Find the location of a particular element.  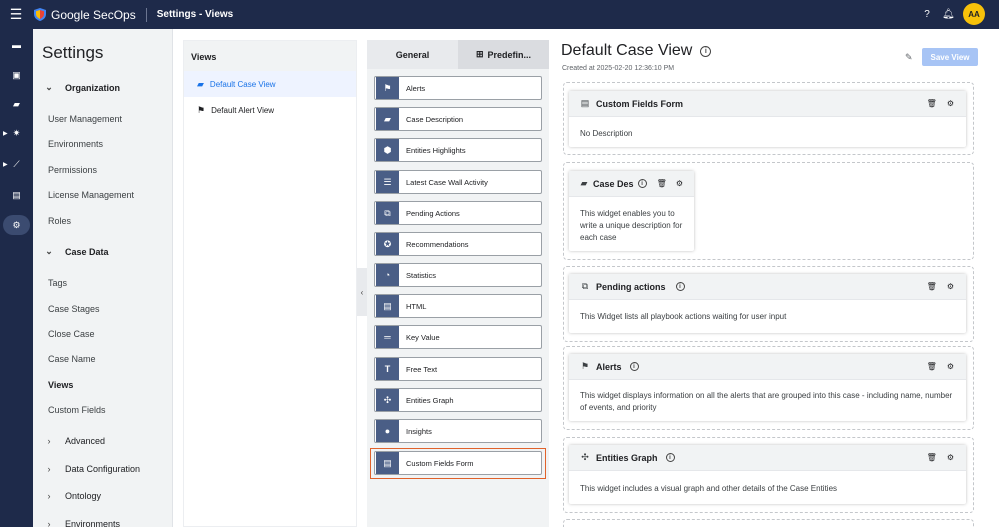

collapse-panel-button: ‹ is located at coordinates (362, 292).